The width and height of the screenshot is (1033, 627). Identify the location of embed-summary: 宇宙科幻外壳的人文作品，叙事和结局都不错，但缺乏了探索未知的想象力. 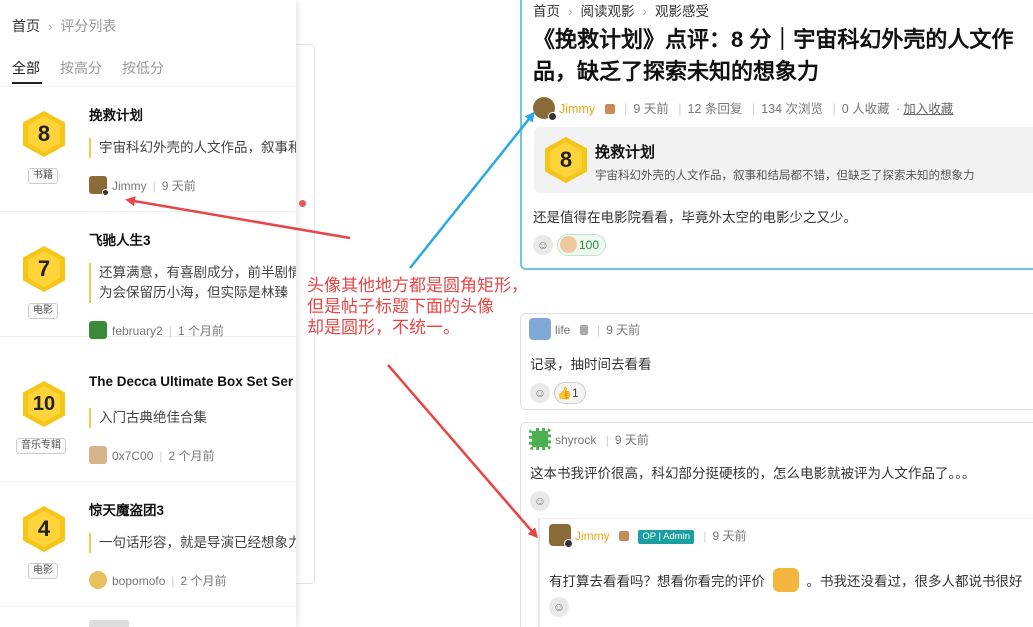
(785, 176).